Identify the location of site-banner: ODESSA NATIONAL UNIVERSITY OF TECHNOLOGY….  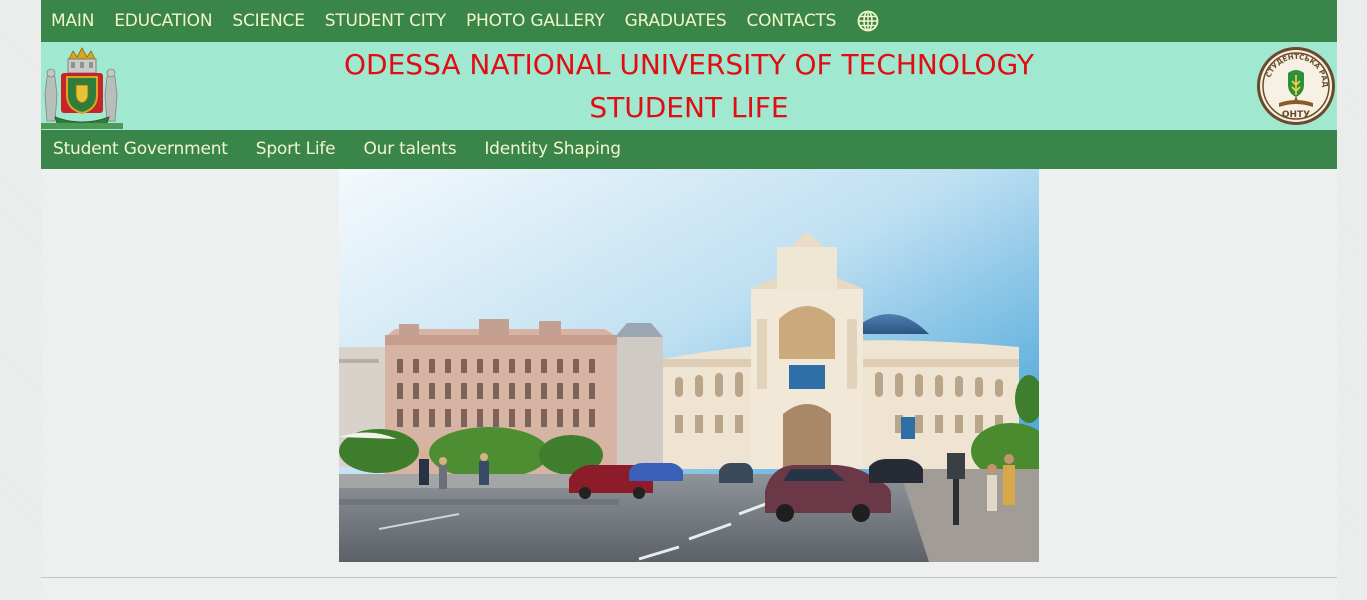
(689, 84).